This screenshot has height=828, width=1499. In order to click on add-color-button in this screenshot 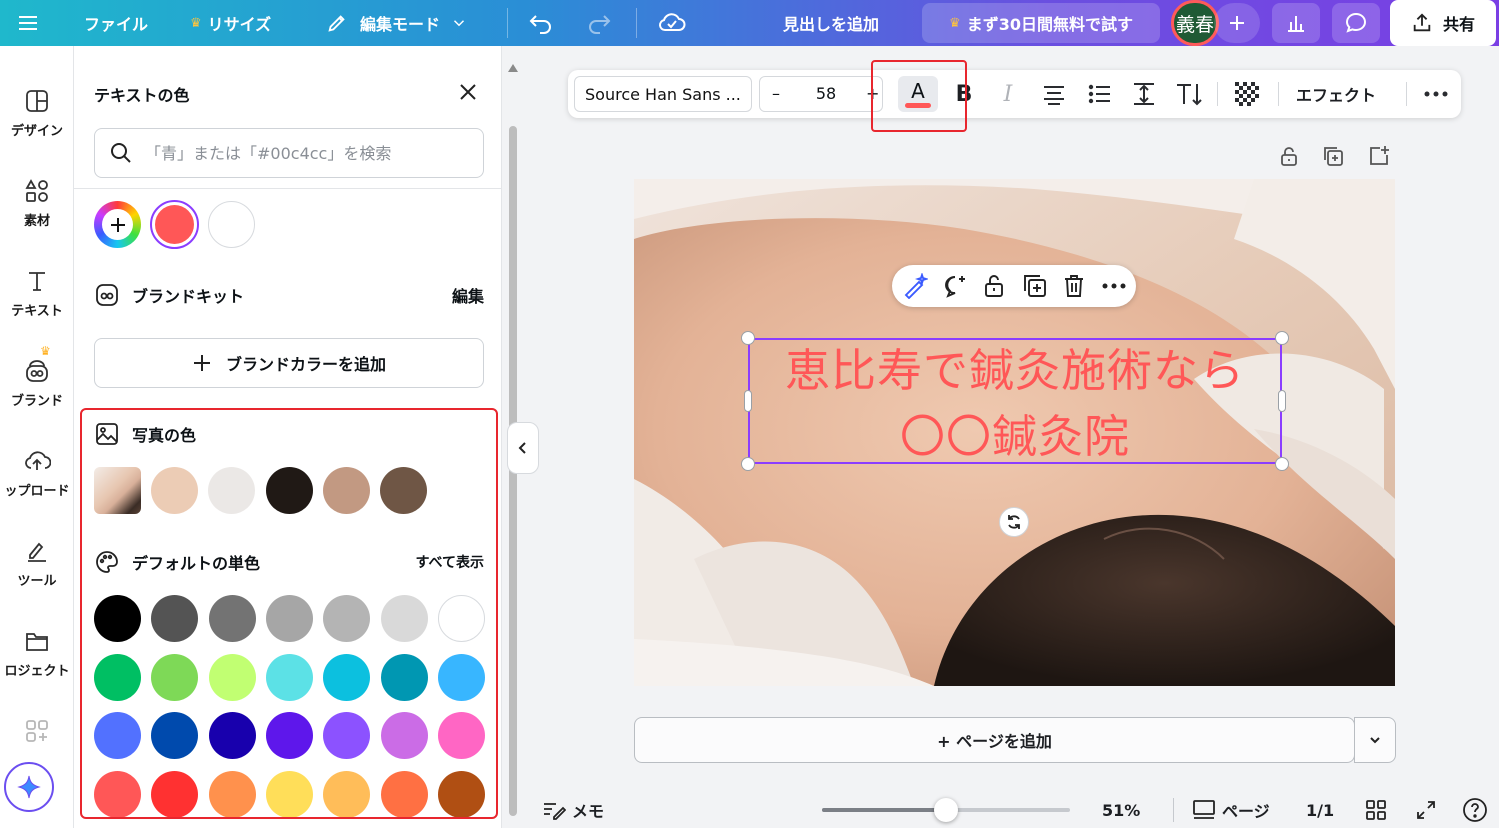, I will do `click(117, 224)`.